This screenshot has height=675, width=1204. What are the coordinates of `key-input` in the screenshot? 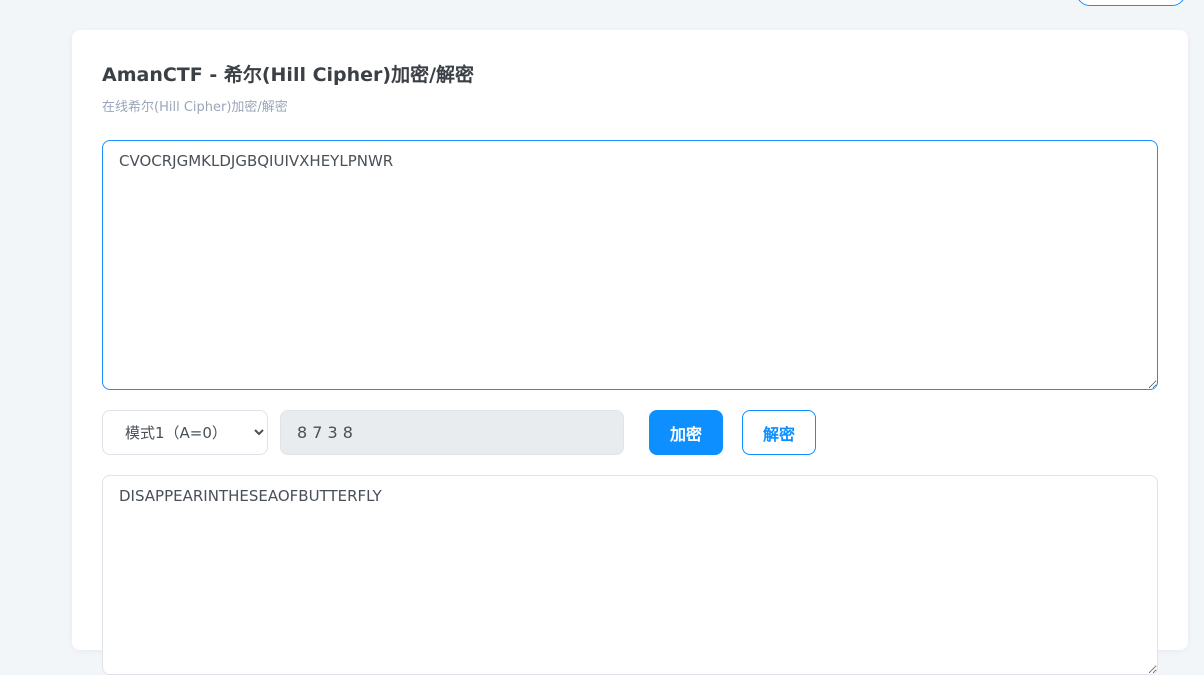 It's located at (452, 432).